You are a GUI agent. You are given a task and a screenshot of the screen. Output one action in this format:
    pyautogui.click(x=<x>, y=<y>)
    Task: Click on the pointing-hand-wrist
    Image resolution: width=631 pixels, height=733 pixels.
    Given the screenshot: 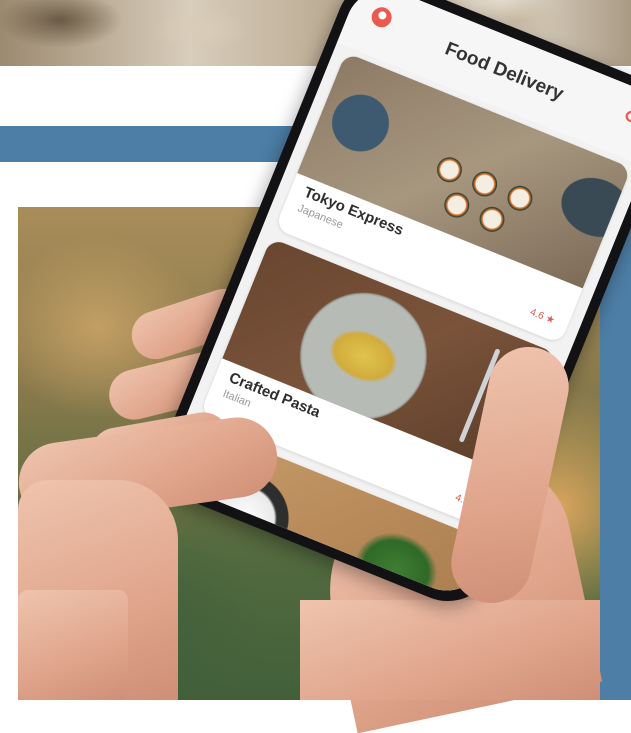 What is the action you would take?
    pyautogui.click(x=73, y=645)
    